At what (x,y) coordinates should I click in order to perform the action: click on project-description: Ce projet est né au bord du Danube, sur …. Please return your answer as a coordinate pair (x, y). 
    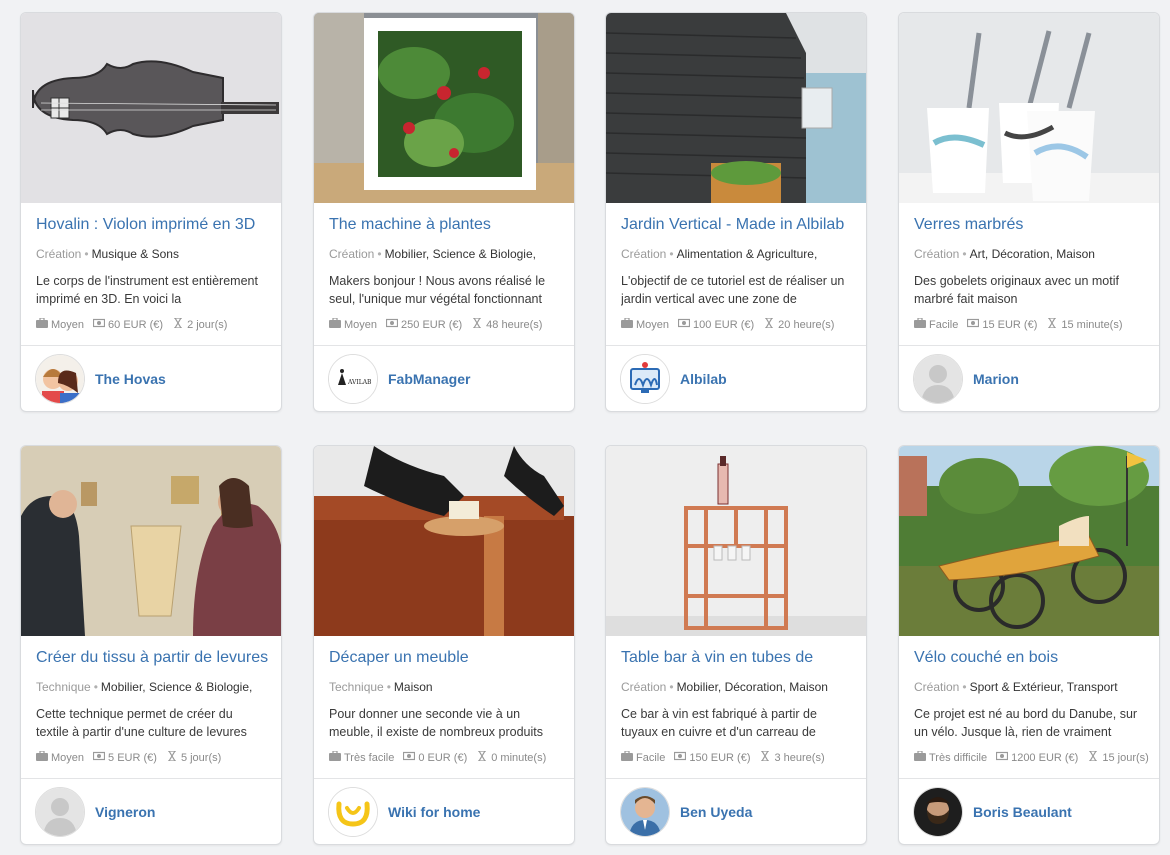
    Looking at the image, I should click on (1026, 723).